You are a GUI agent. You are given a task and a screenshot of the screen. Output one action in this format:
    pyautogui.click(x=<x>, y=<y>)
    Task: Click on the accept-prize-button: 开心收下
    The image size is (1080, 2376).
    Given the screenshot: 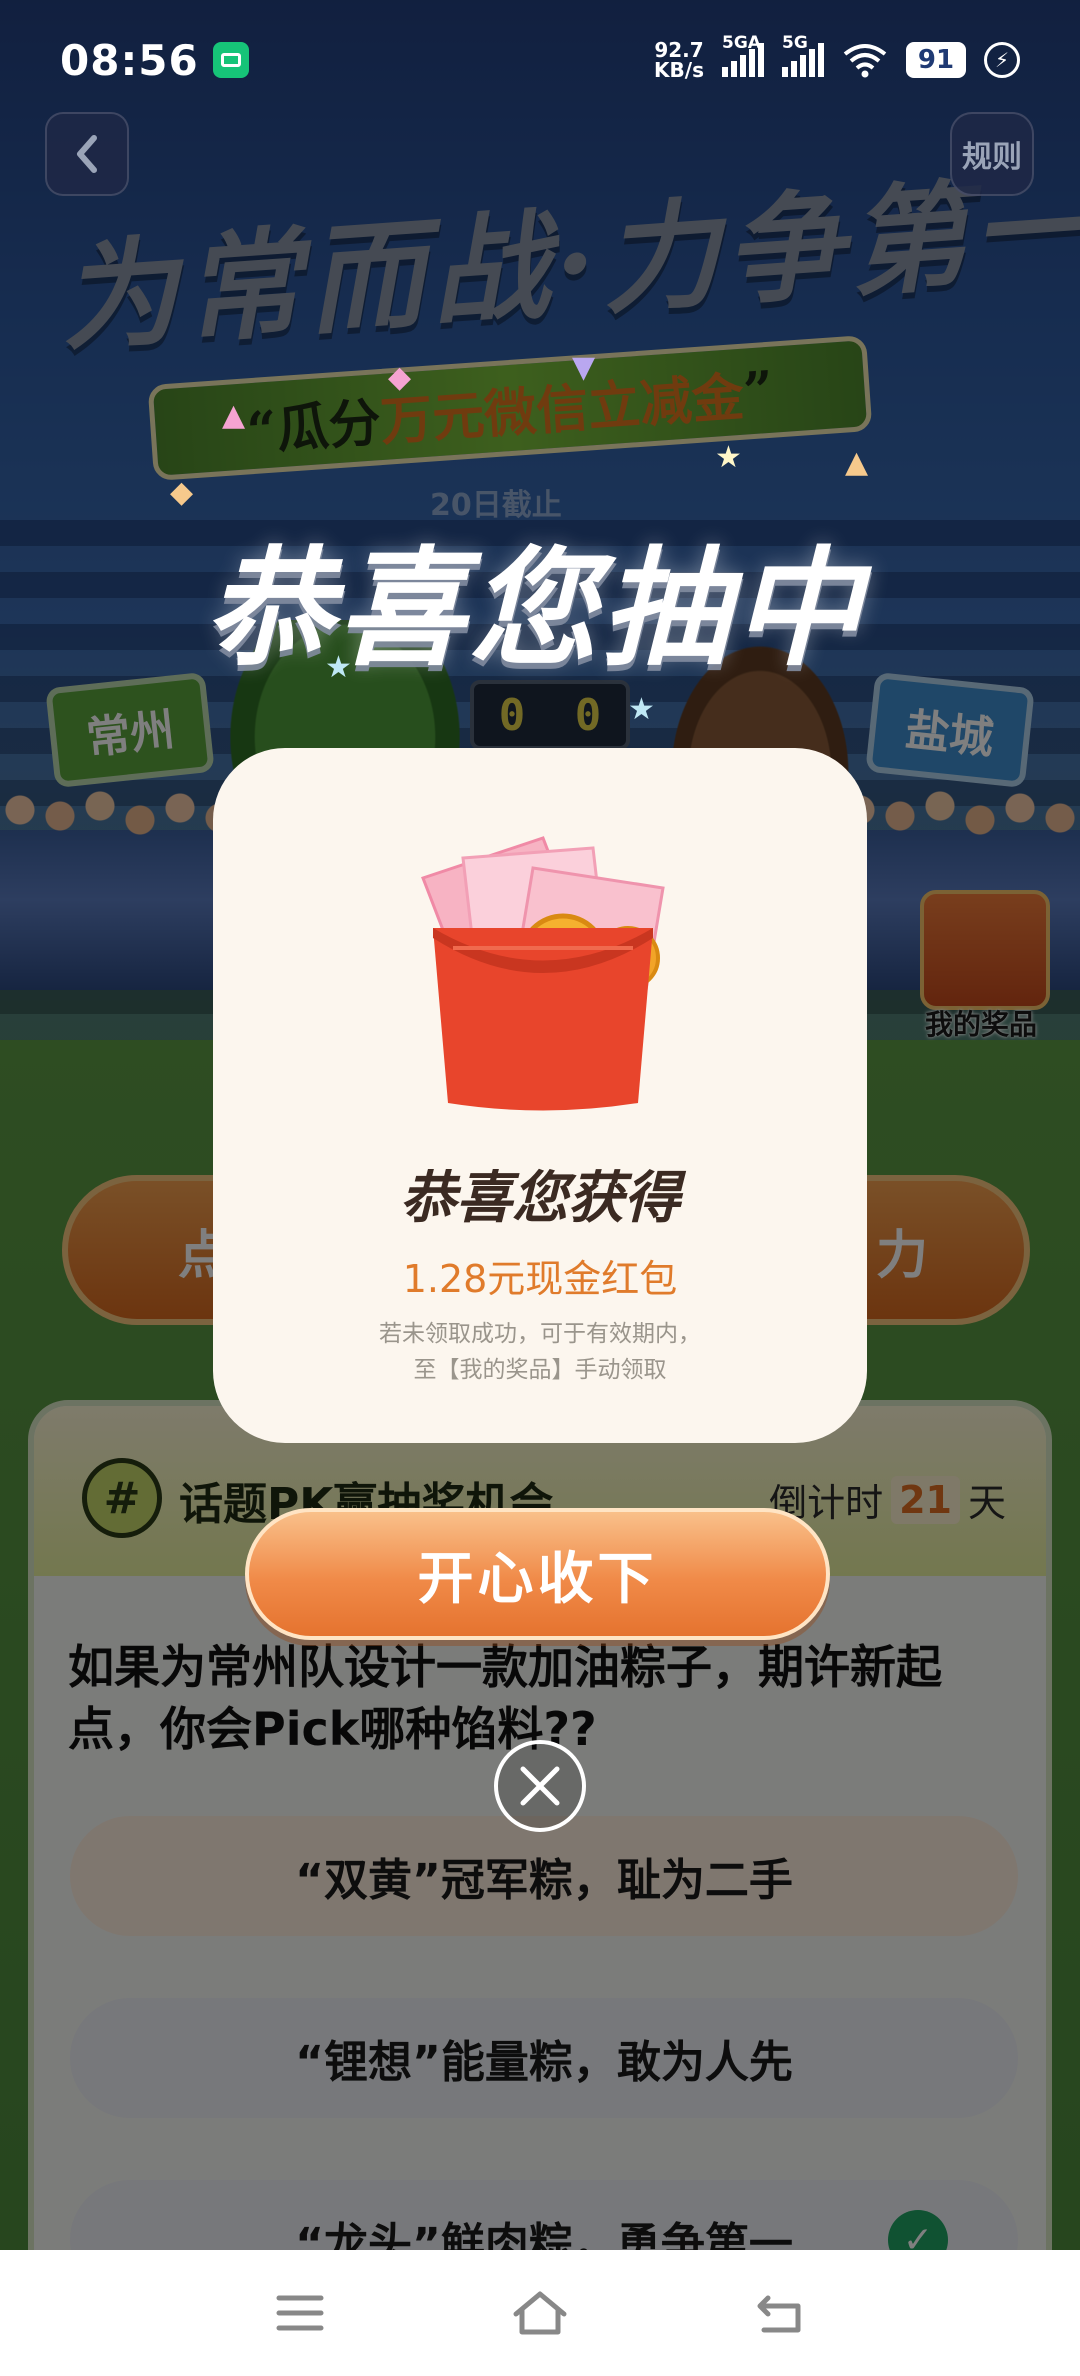 What is the action you would take?
    pyautogui.click(x=537, y=1574)
    